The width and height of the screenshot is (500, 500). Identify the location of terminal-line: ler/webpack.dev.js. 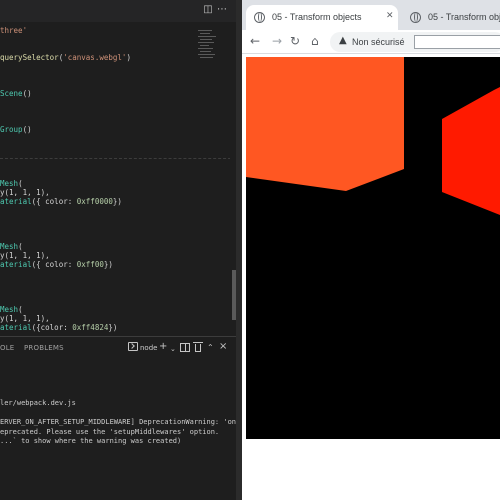
(38, 403).